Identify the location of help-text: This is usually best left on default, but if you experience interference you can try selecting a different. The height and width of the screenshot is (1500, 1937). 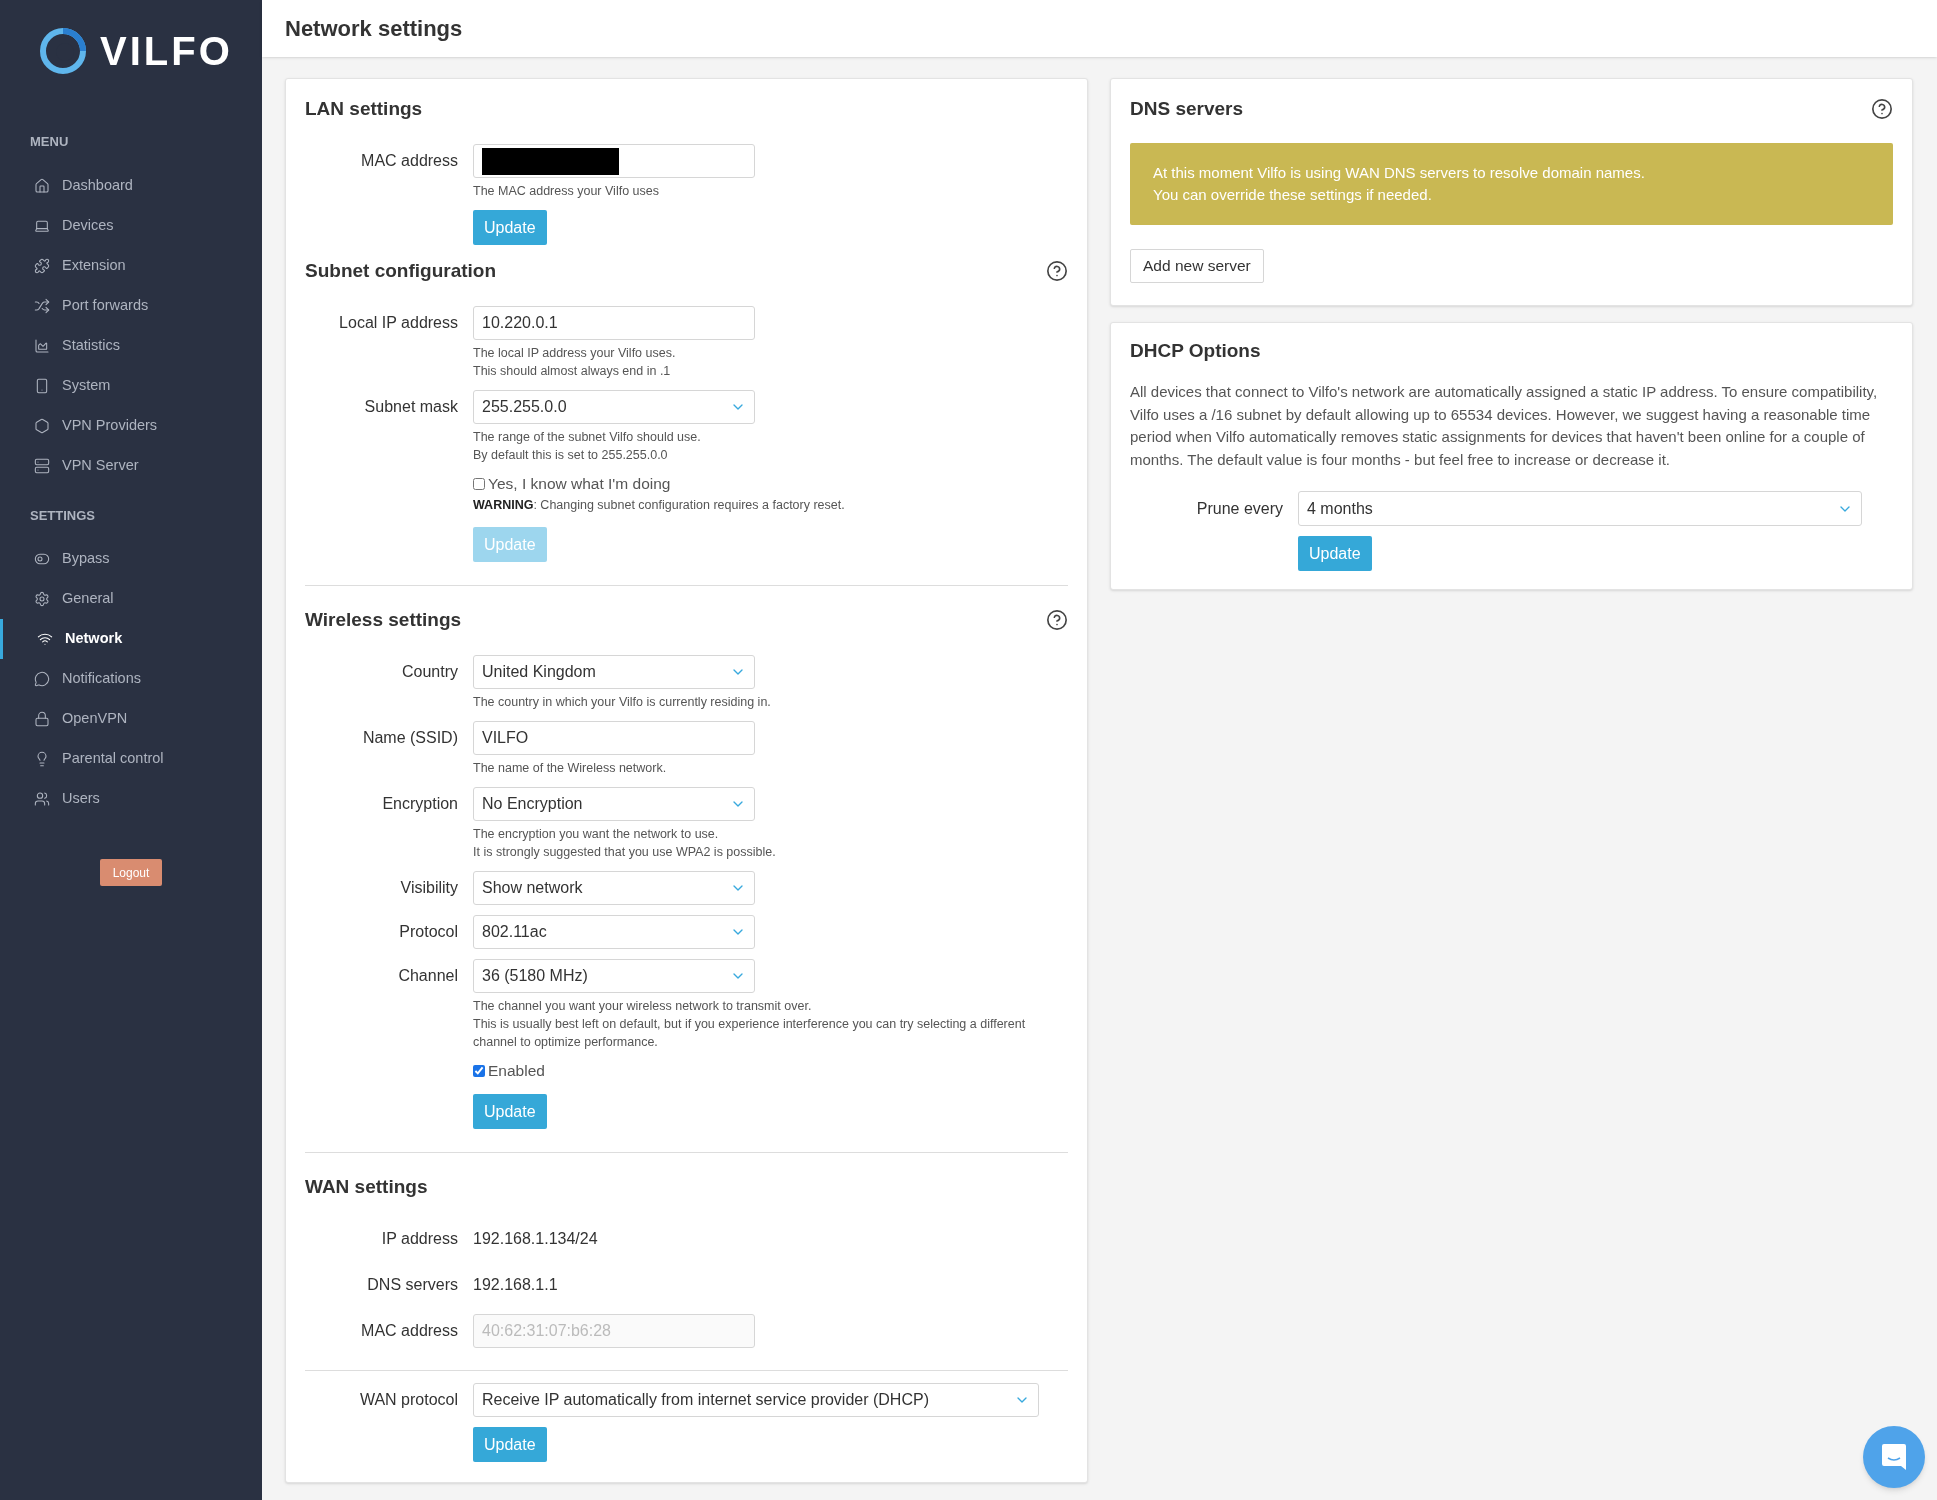
(749, 1024).